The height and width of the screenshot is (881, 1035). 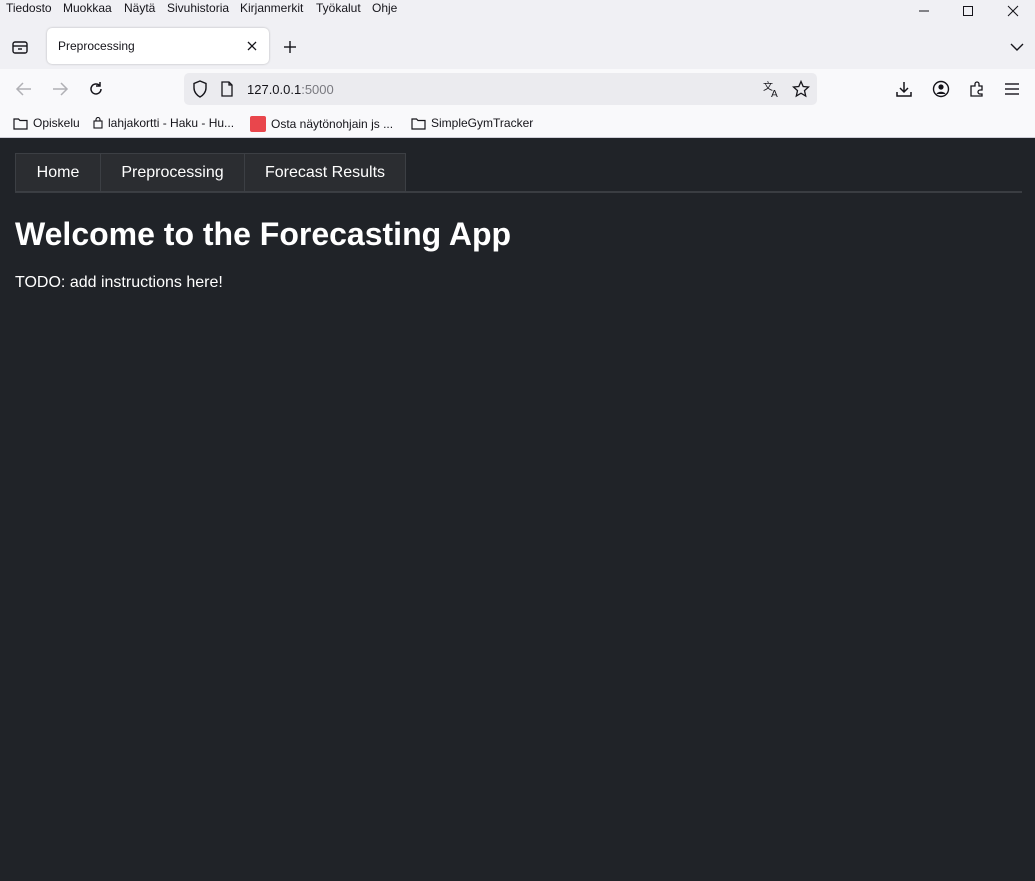 I want to click on active-tab: Preprocessing, so click(x=158, y=46).